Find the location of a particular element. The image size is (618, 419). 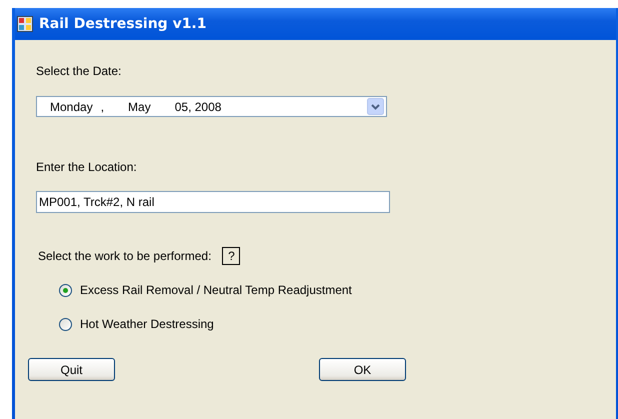

location-label: Enter the Location: is located at coordinates (86, 167).